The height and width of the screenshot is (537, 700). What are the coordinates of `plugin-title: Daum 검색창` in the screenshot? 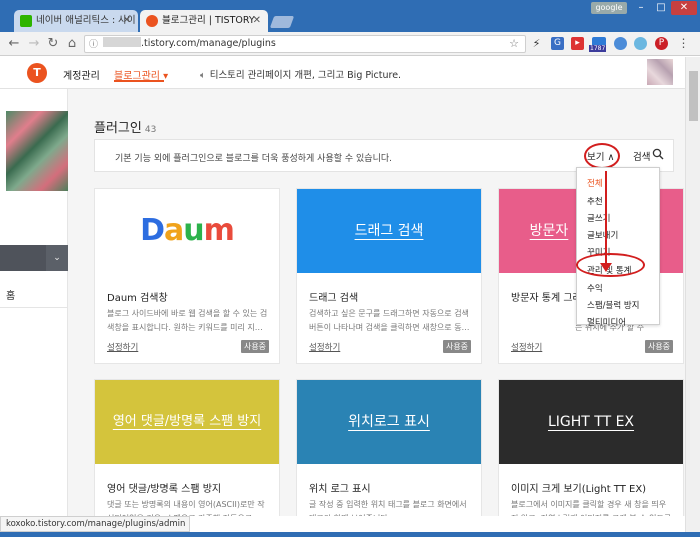 It's located at (137, 298).